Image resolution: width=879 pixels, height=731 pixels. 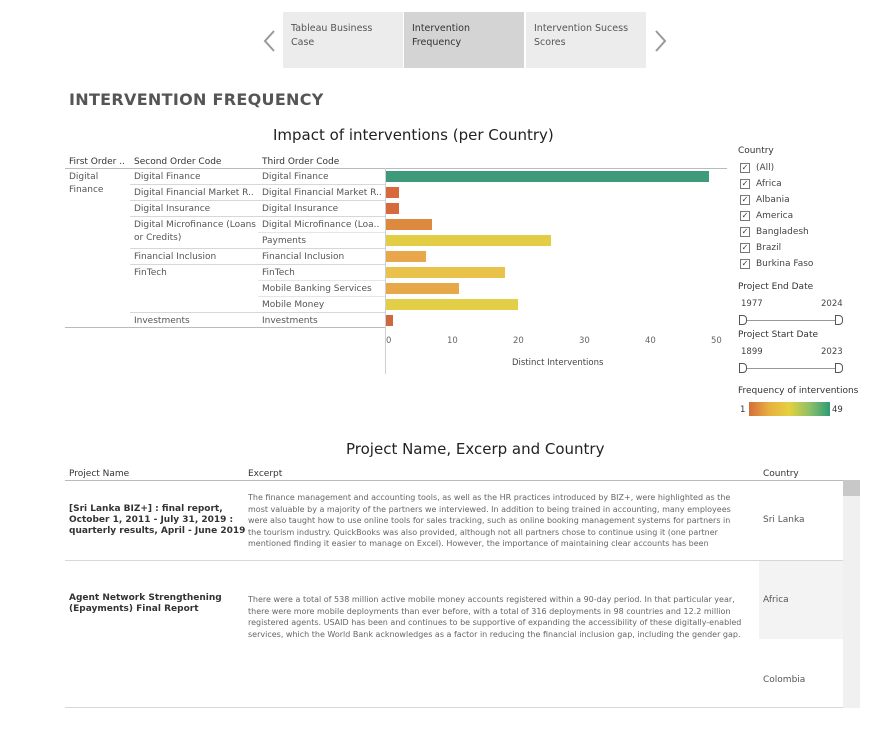 What do you see at coordinates (743, 368) in the screenshot?
I see `start-date-min-handle` at bounding box center [743, 368].